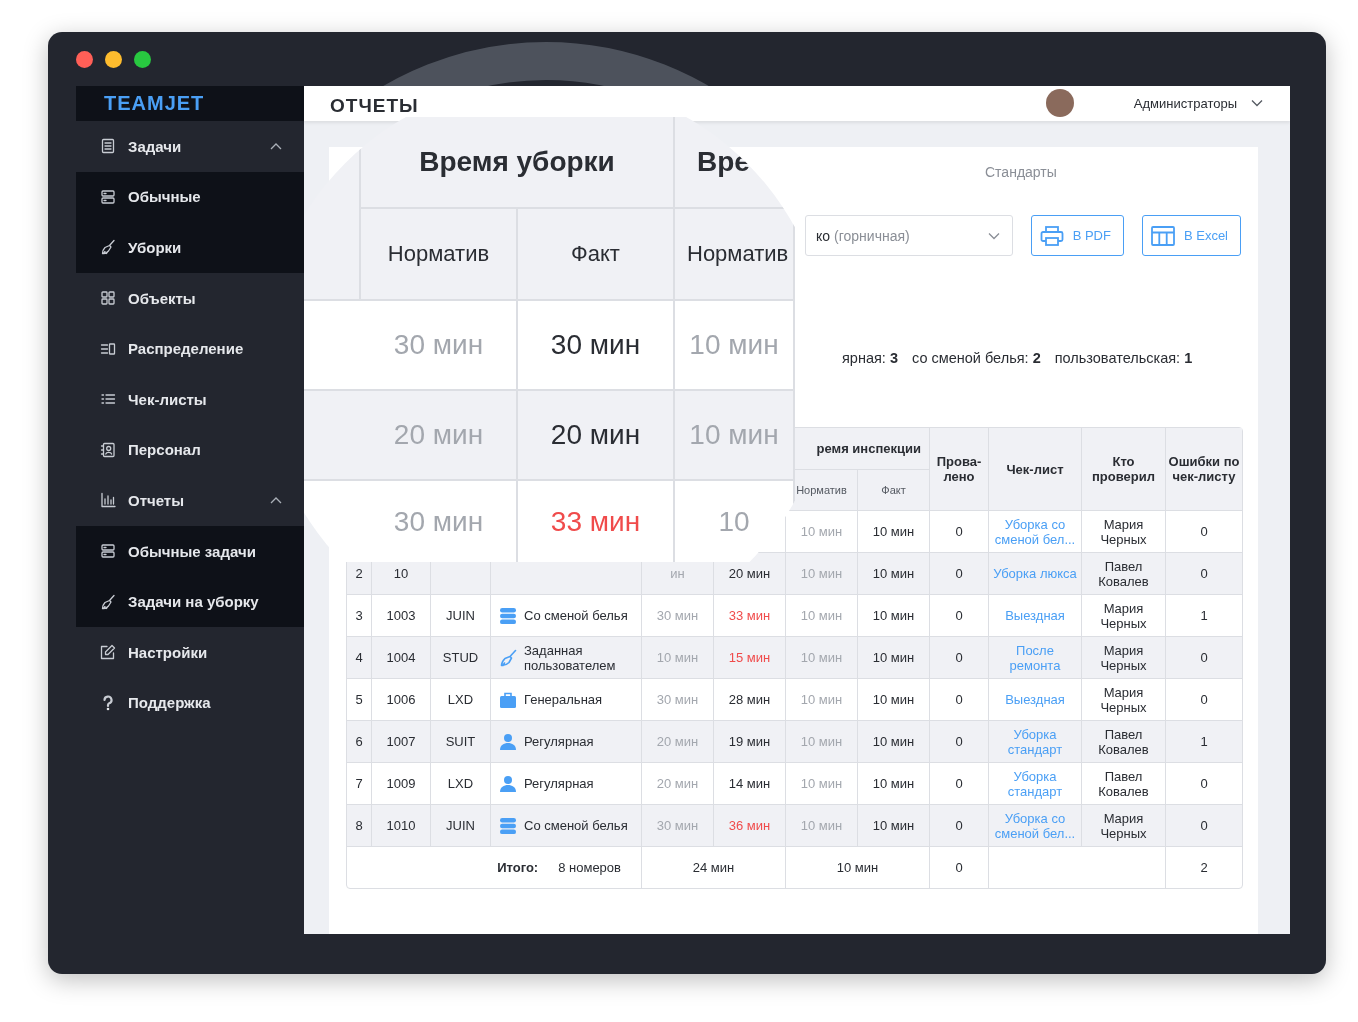 The height and width of the screenshot is (1022, 1358). Describe the element at coordinates (108, 652) in the screenshot. I see `edit-icon` at that location.